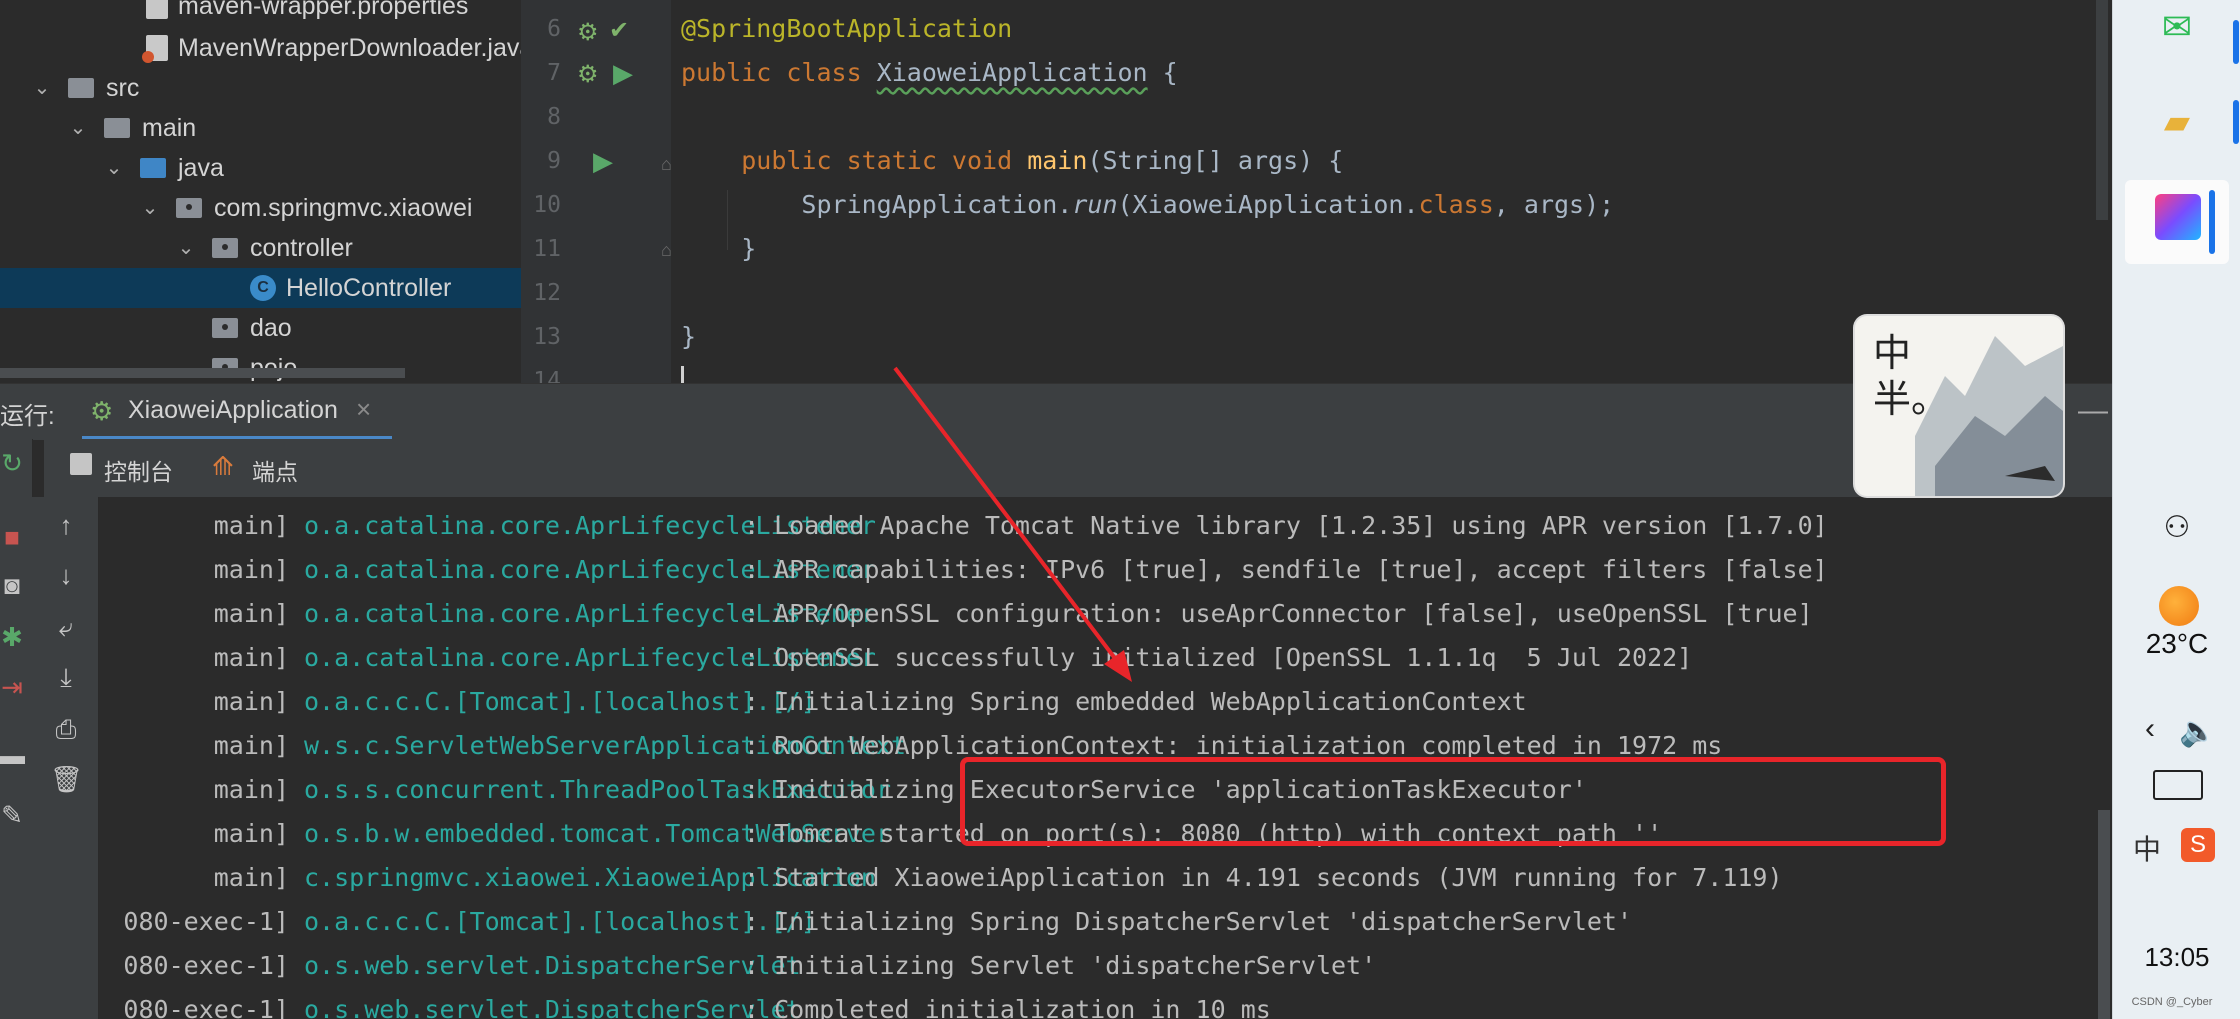  What do you see at coordinates (263, 288) in the screenshot?
I see `class-icon: C` at bounding box center [263, 288].